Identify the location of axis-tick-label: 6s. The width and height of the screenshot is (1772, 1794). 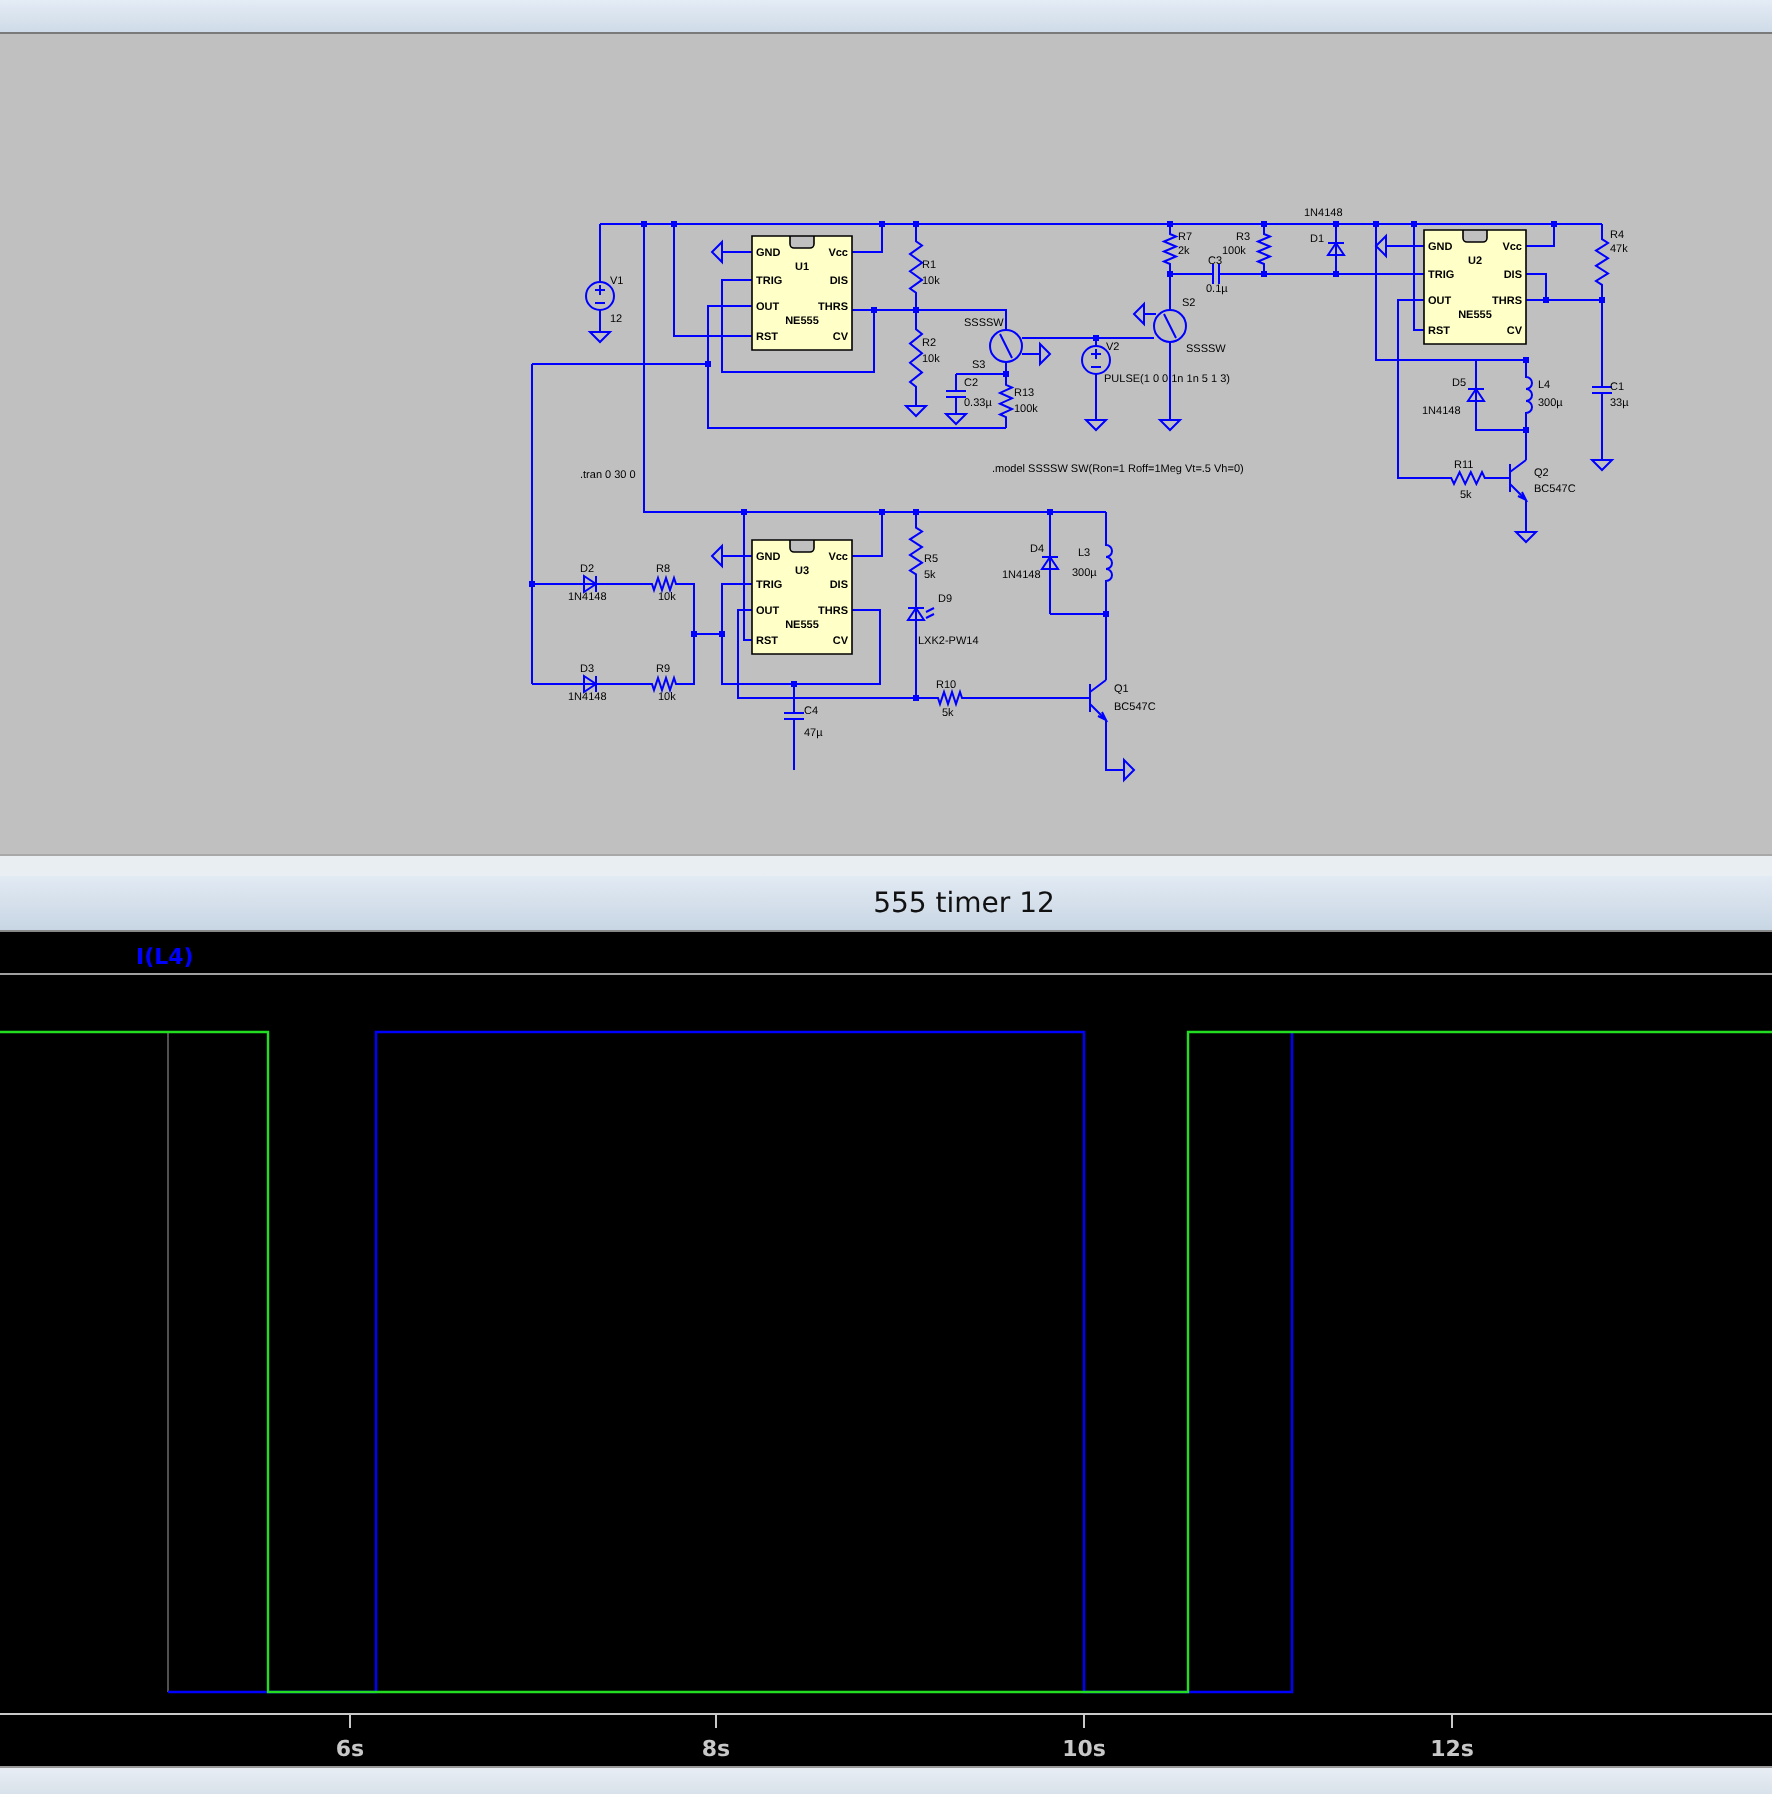
(350, 1749).